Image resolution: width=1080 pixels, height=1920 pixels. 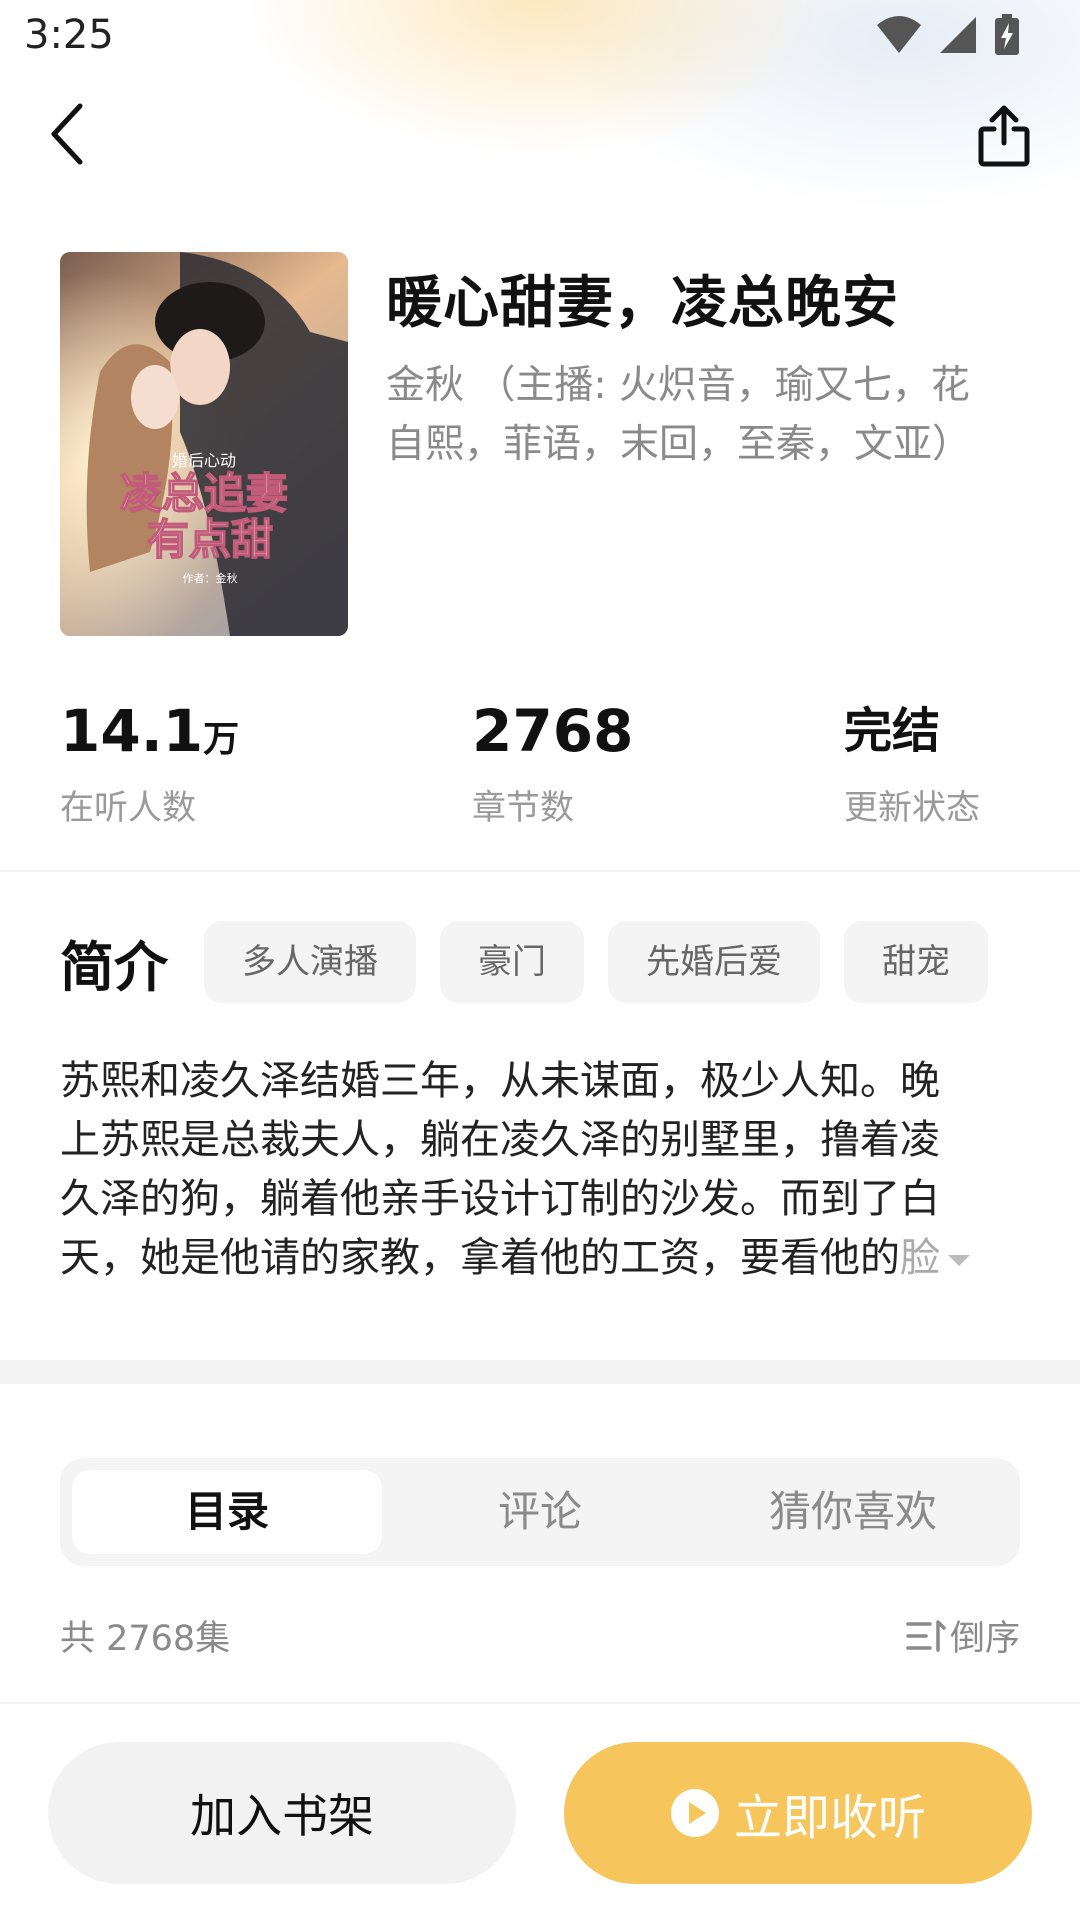 I want to click on tag-chip: 甜宠, so click(x=916, y=962).